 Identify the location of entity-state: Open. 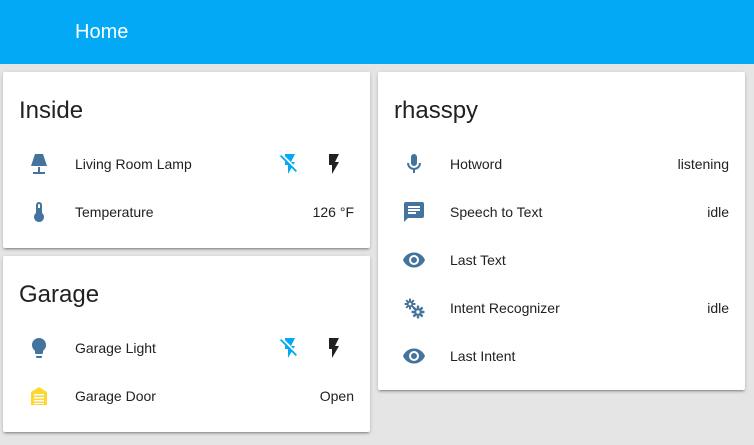
(336, 396).